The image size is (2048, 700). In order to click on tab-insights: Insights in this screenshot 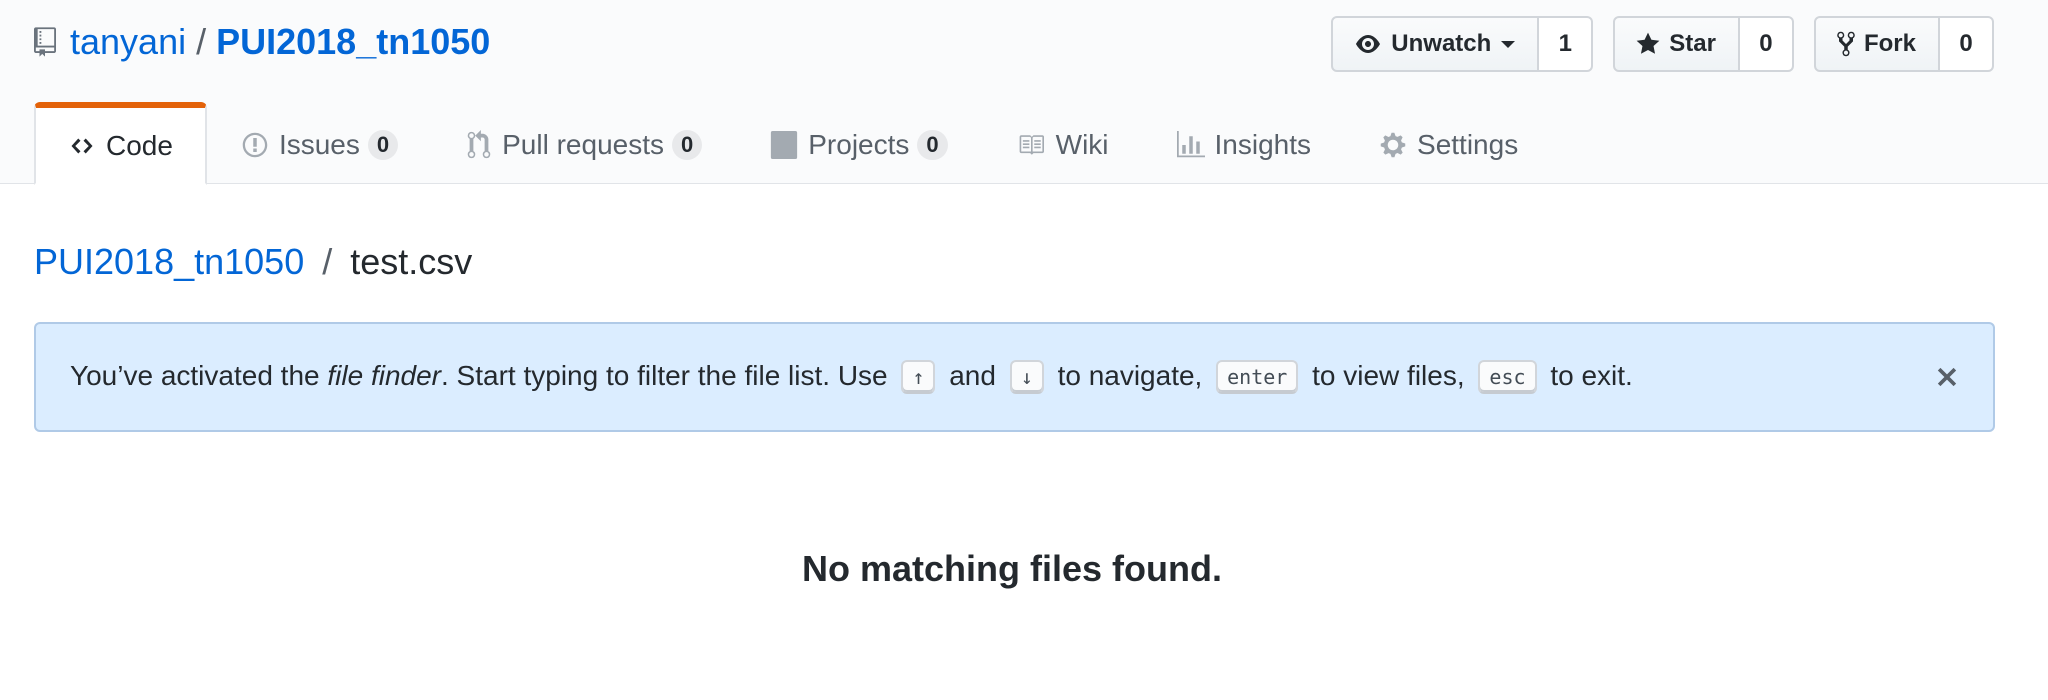, I will do `click(1244, 143)`.